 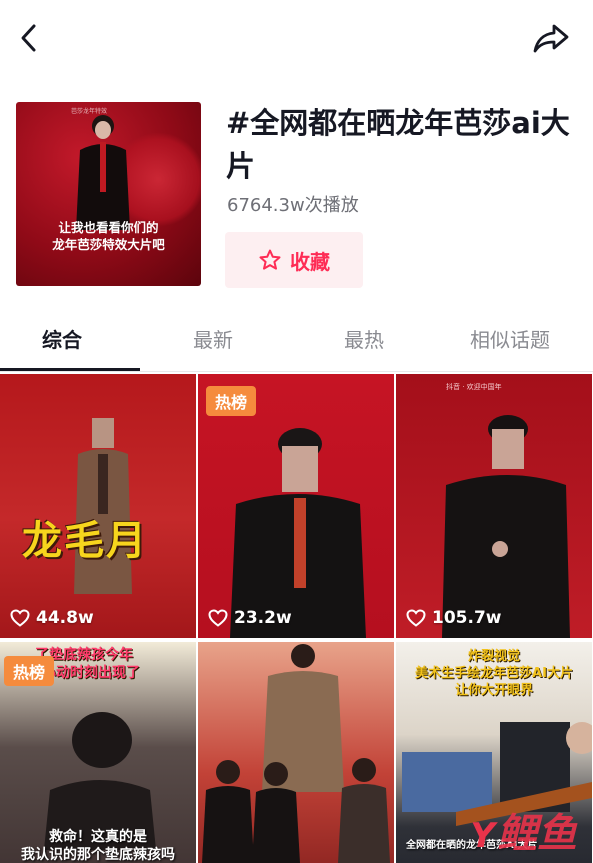 I want to click on tab-similar-topics: 相似话题, so click(x=510, y=338).